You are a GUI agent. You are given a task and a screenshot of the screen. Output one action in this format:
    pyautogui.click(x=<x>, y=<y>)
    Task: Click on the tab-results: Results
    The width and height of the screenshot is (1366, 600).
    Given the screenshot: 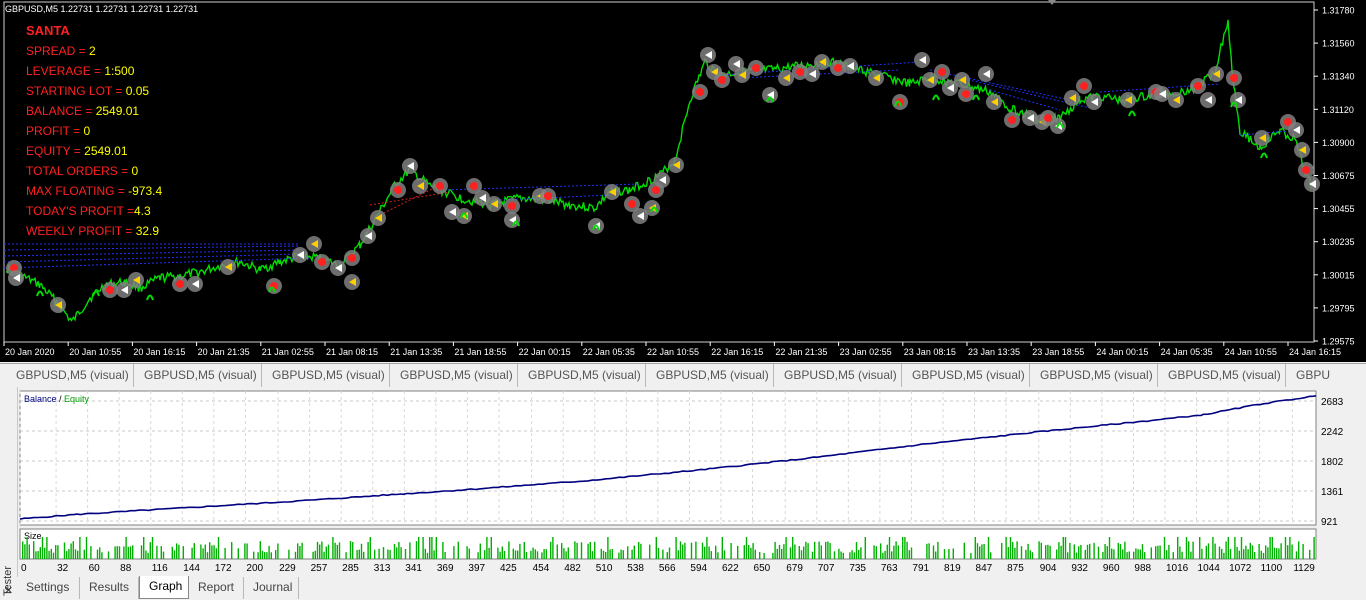 What is the action you would take?
    pyautogui.click(x=109, y=588)
    